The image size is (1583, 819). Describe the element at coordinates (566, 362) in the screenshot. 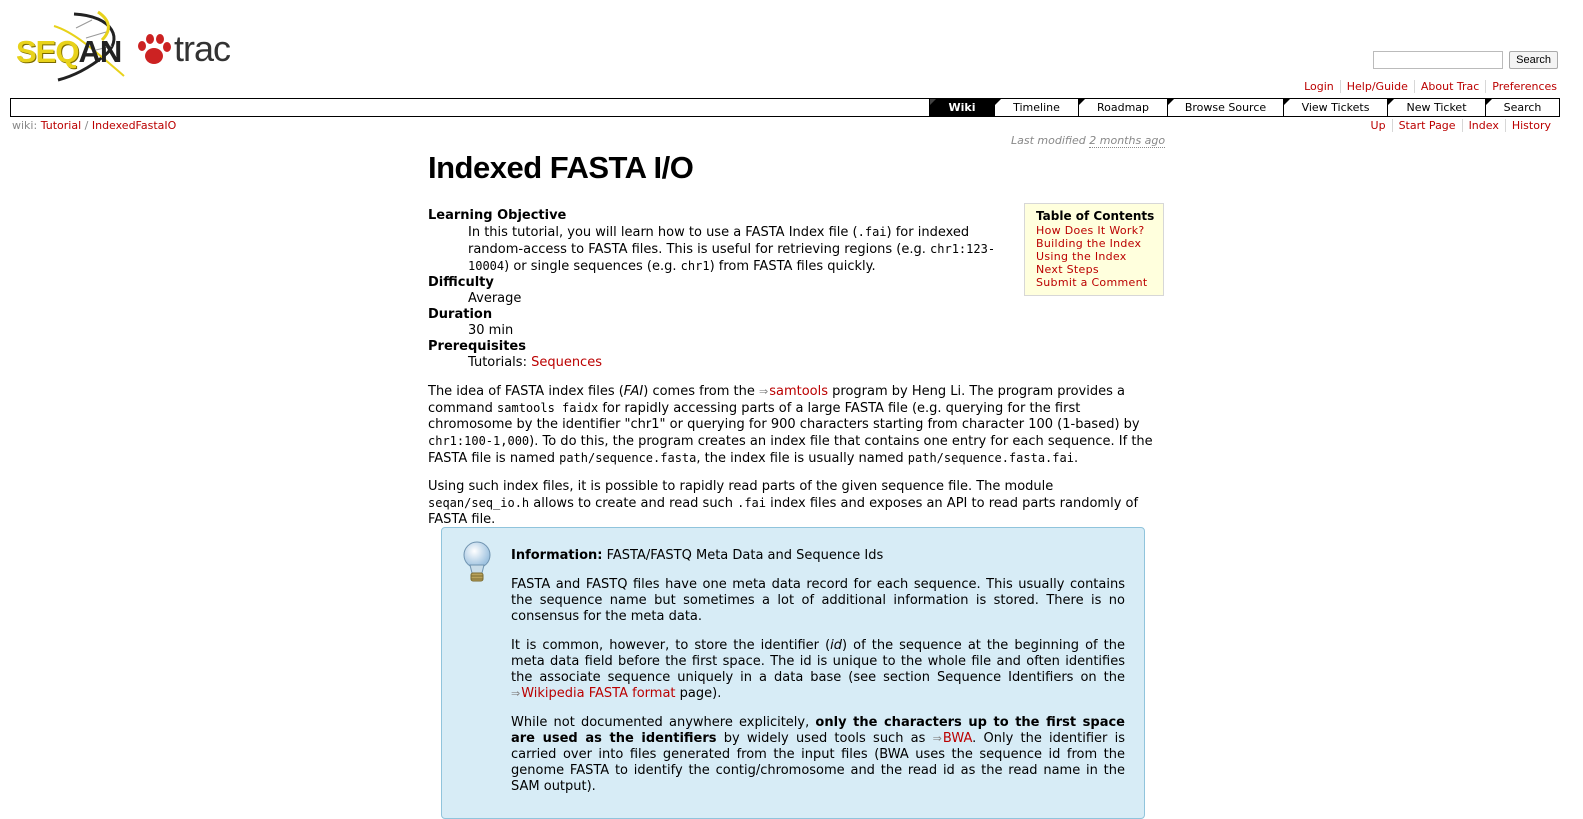

I see `sequences-link: Sequences` at that location.